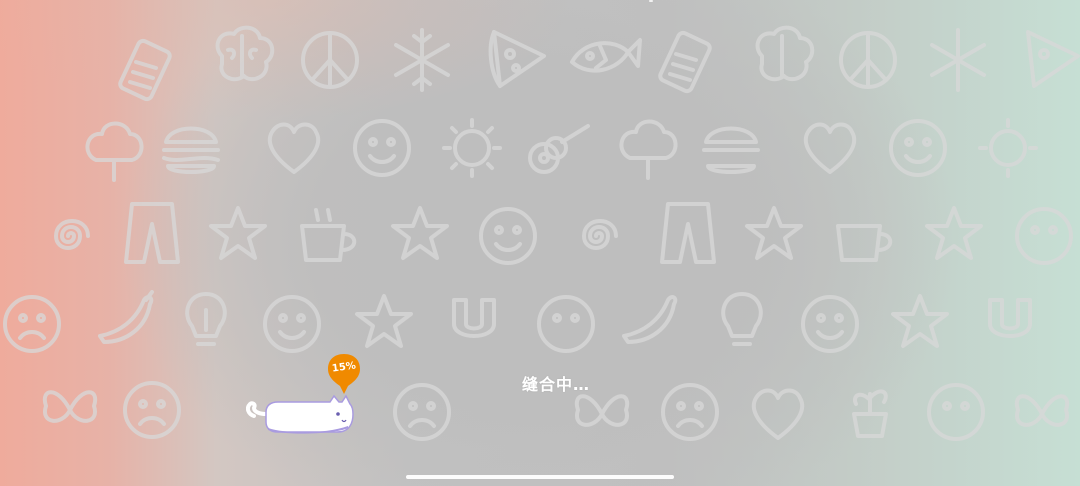 The image size is (1080, 486). What do you see at coordinates (300, 414) in the screenshot?
I see `long-cat-icon` at bounding box center [300, 414].